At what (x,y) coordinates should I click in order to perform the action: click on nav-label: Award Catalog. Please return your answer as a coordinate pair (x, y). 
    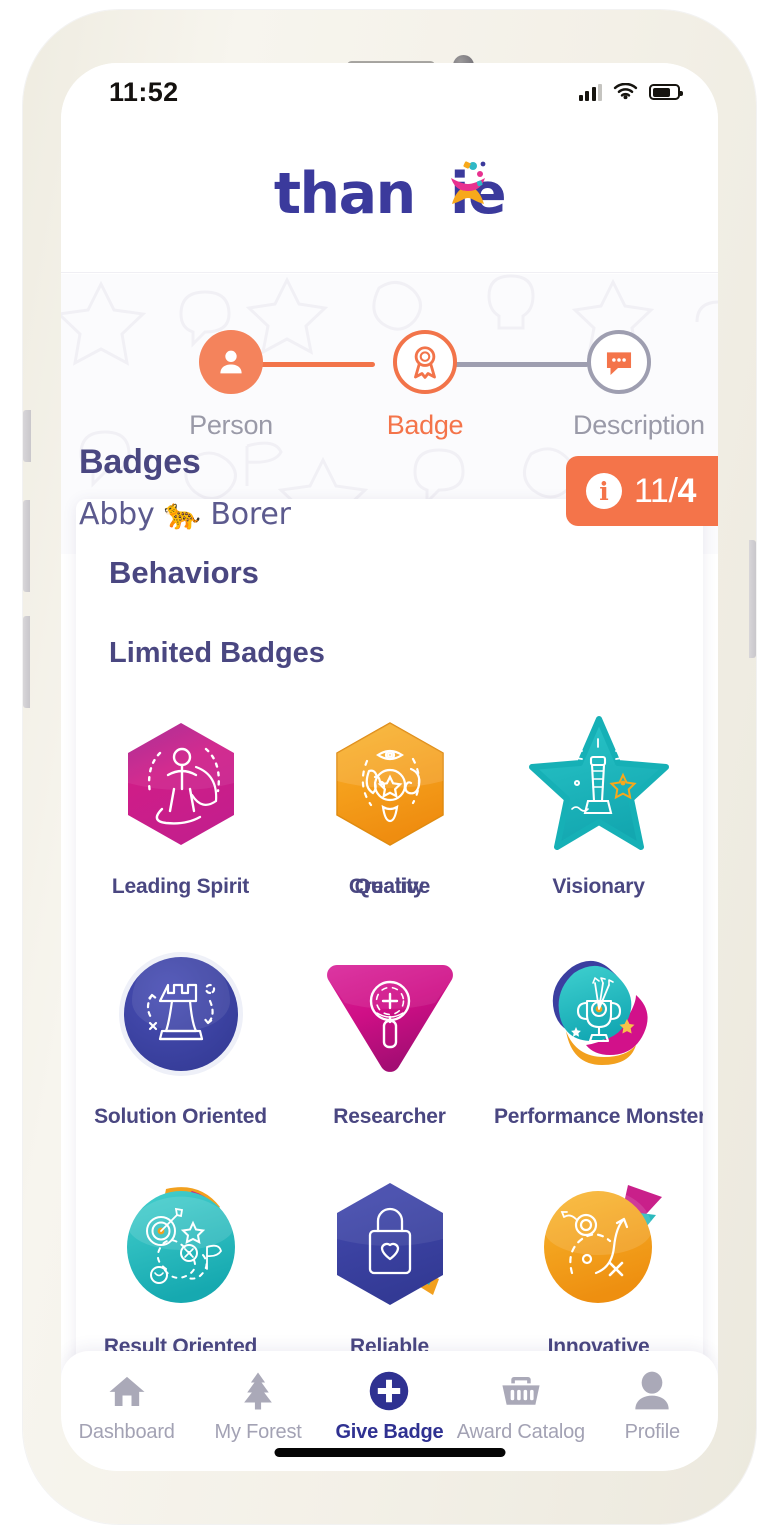
    Looking at the image, I should click on (520, 1432).